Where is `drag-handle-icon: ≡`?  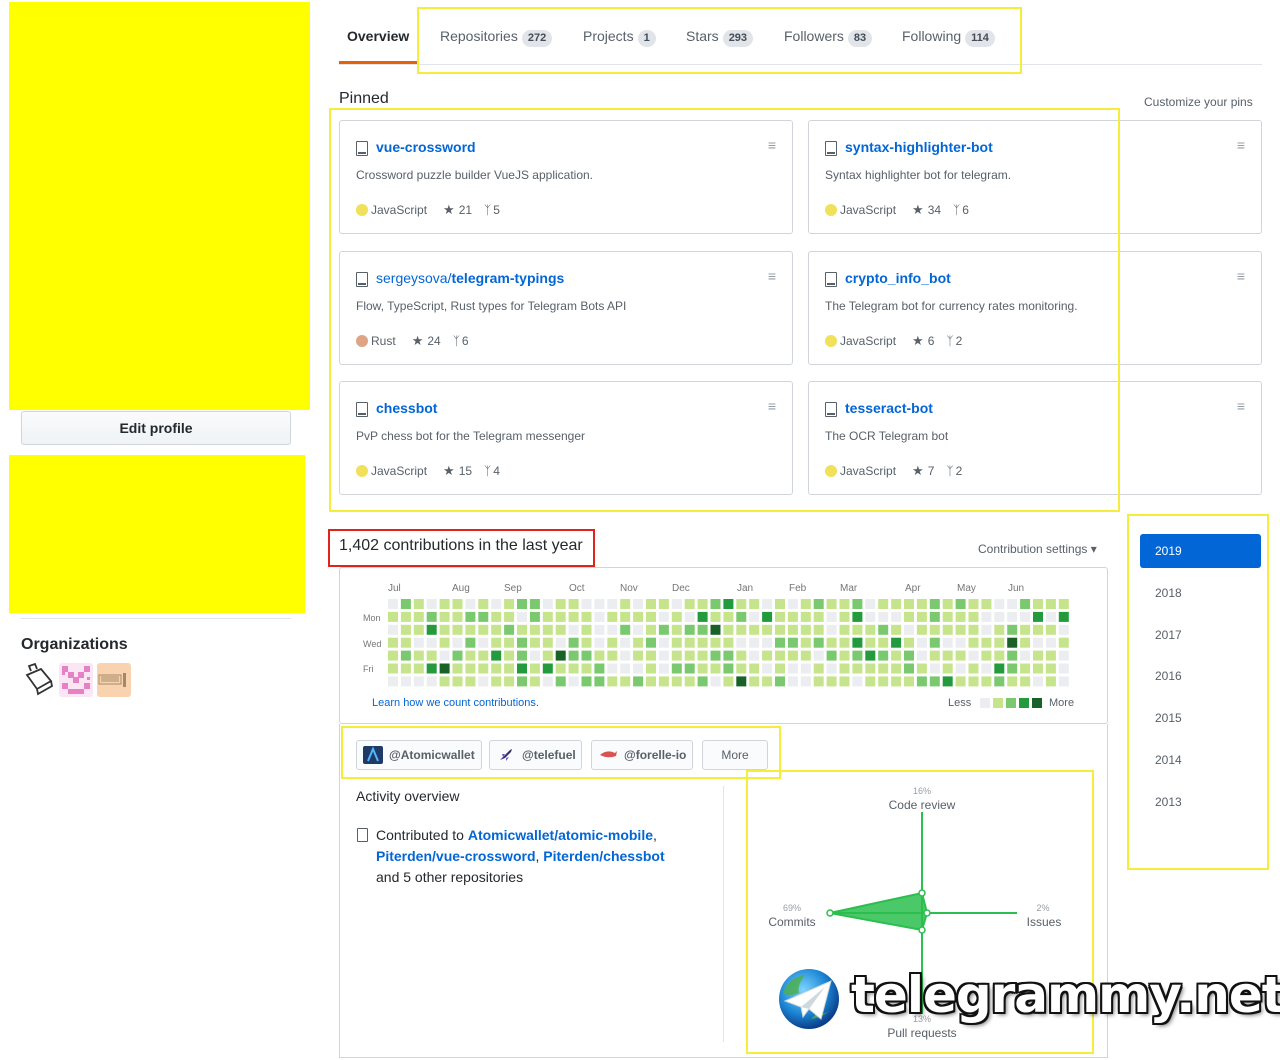 drag-handle-icon: ≡ is located at coordinates (1241, 406).